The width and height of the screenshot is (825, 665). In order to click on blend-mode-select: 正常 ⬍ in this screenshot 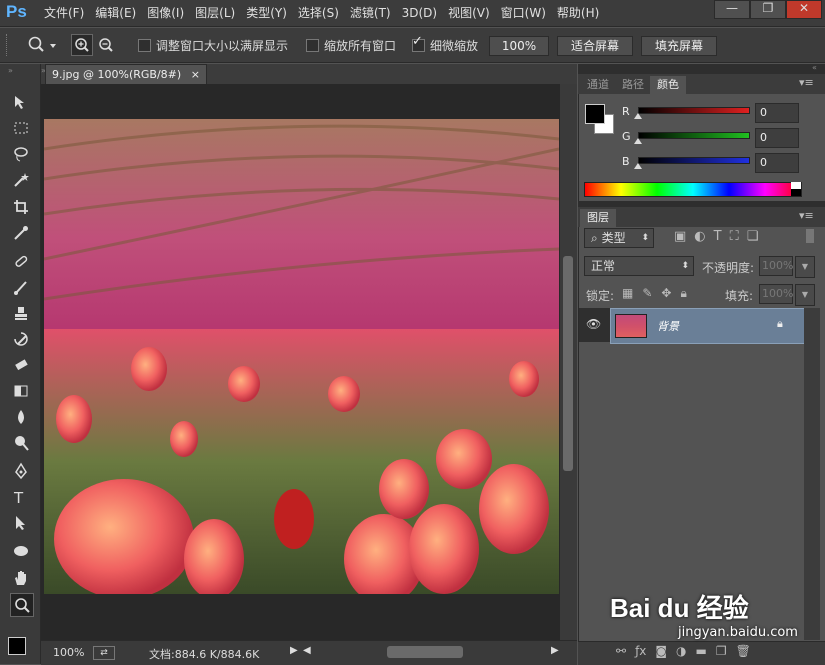, I will do `click(639, 266)`.